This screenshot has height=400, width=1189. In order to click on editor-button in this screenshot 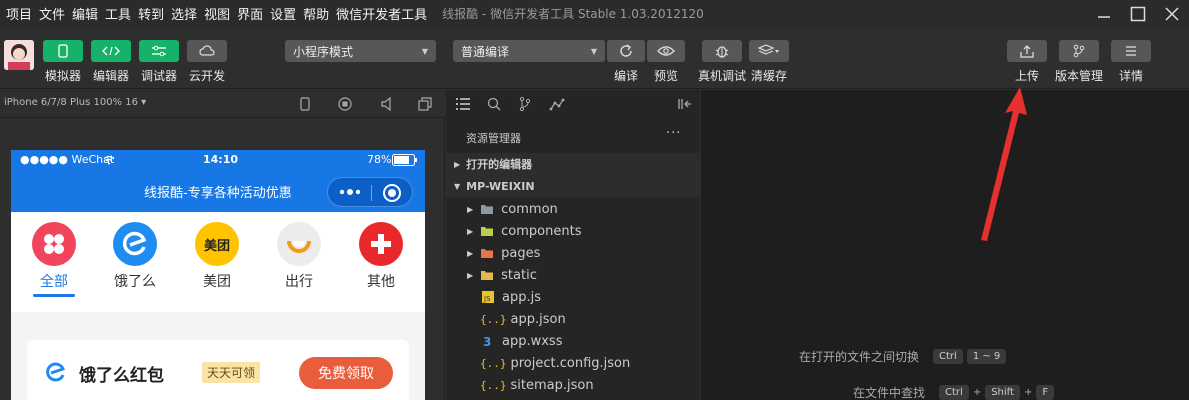, I will do `click(111, 51)`.